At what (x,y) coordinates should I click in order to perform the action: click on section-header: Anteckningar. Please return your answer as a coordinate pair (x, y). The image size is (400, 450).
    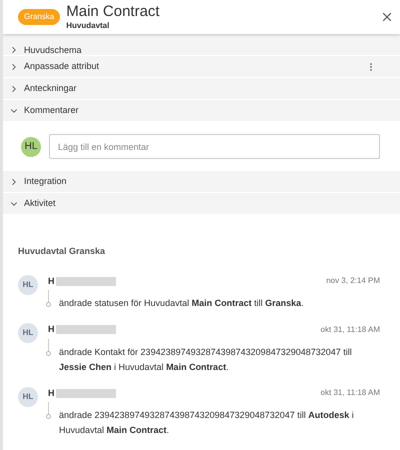
    Looking at the image, I should click on (201, 88).